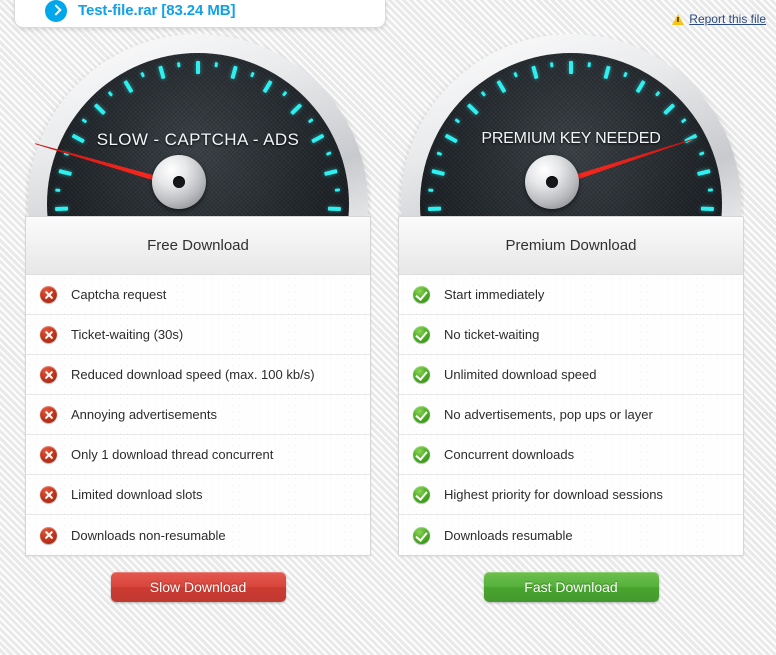 This screenshot has height=655, width=776. Describe the element at coordinates (56, 11) in the screenshot. I see `chevron-right-circle-icon` at that location.